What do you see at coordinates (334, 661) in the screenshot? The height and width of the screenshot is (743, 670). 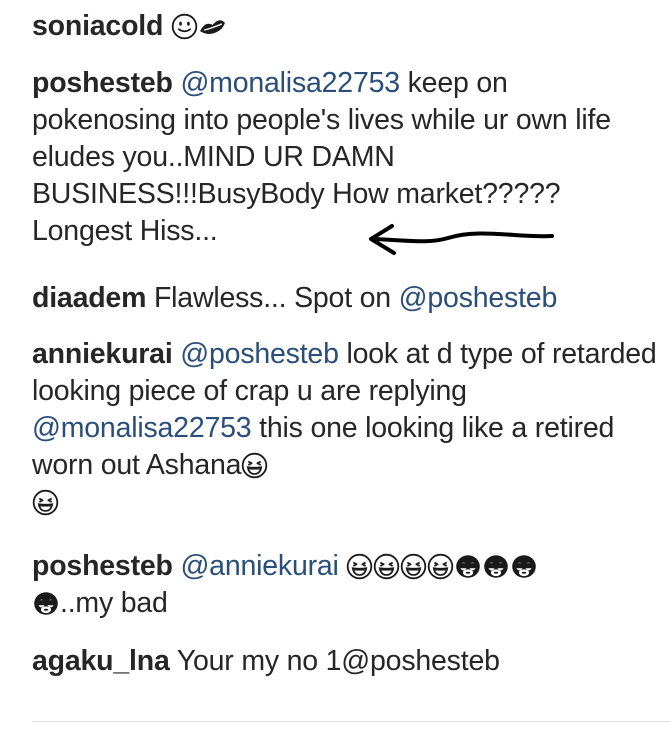 I see `comment-text: Your my no 1@poshesteb` at bounding box center [334, 661].